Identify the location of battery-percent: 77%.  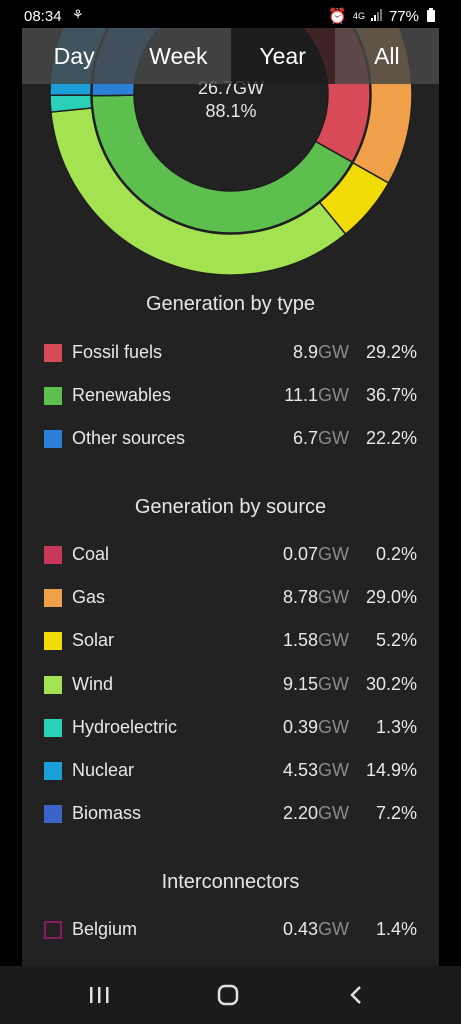
(403, 16).